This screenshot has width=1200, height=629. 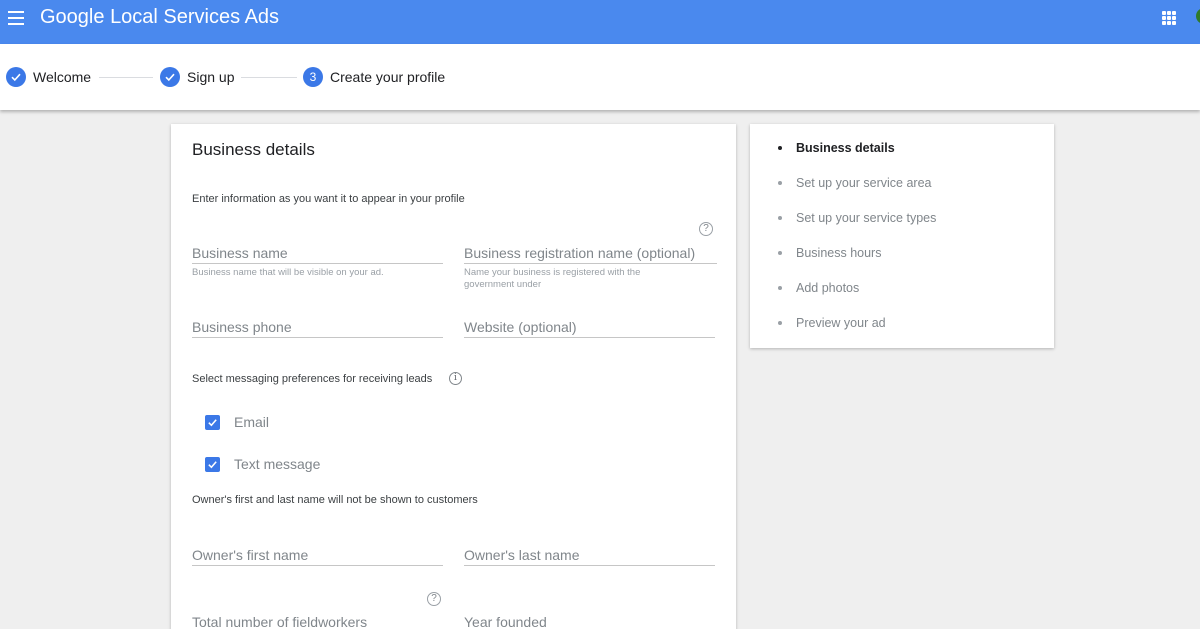 I want to click on nav-item-label: Add photos, so click(x=828, y=288).